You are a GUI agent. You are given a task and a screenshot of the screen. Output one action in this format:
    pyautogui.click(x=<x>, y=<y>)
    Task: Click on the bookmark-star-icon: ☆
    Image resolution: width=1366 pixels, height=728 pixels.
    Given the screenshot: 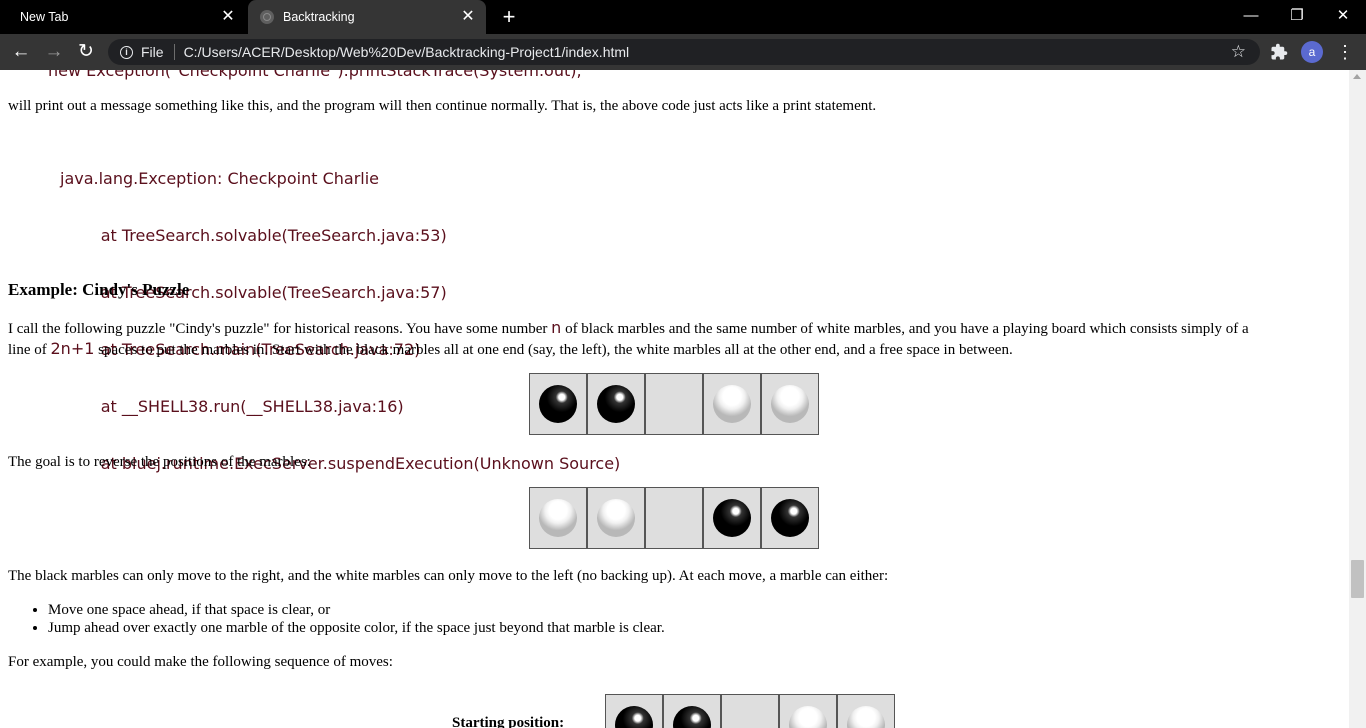 What is the action you would take?
    pyautogui.click(x=1238, y=52)
    